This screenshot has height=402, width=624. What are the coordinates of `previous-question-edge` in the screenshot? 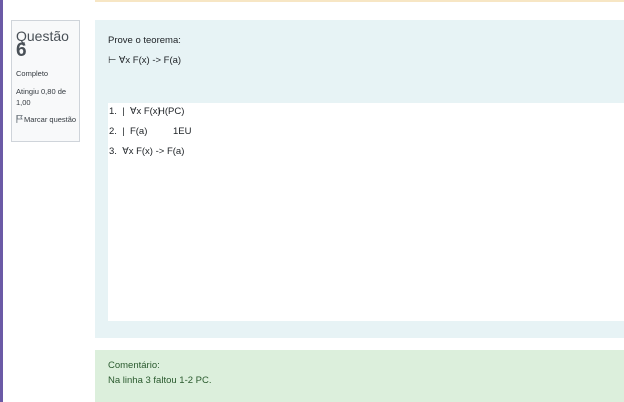 It's located at (359, 1).